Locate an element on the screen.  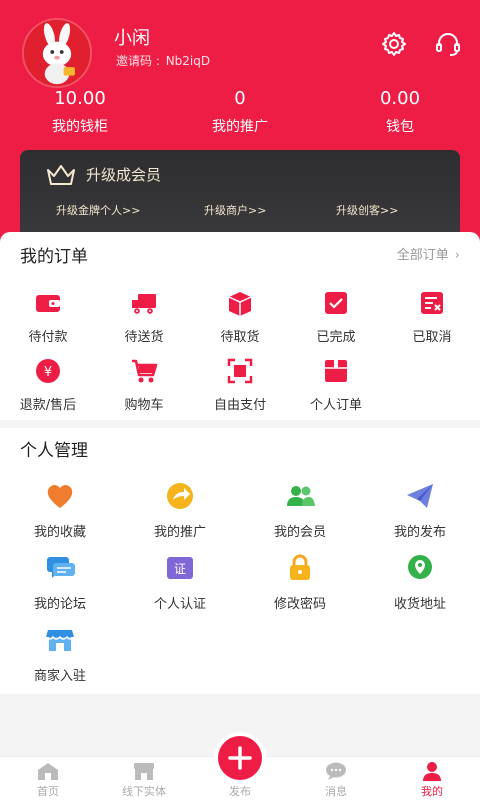
message-icon is located at coordinates (336, 771).